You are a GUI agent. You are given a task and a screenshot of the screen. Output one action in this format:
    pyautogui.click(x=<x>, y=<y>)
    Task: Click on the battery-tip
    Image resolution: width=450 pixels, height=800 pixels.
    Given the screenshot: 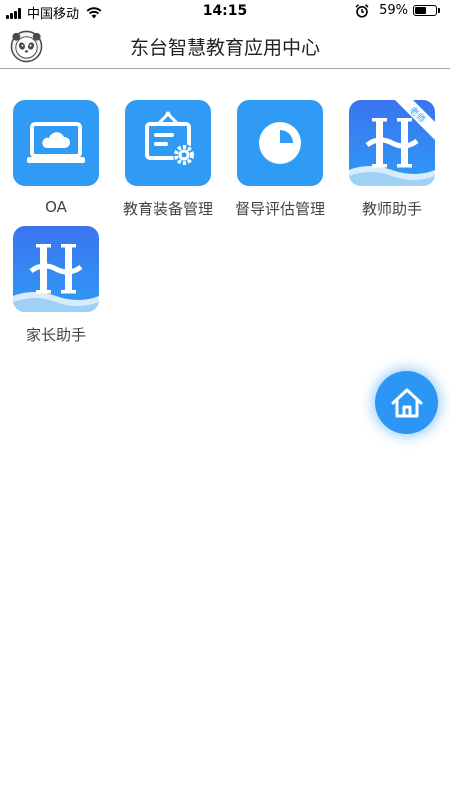 What is the action you would take?
    pyautogui.click(x=439, y=10)
    